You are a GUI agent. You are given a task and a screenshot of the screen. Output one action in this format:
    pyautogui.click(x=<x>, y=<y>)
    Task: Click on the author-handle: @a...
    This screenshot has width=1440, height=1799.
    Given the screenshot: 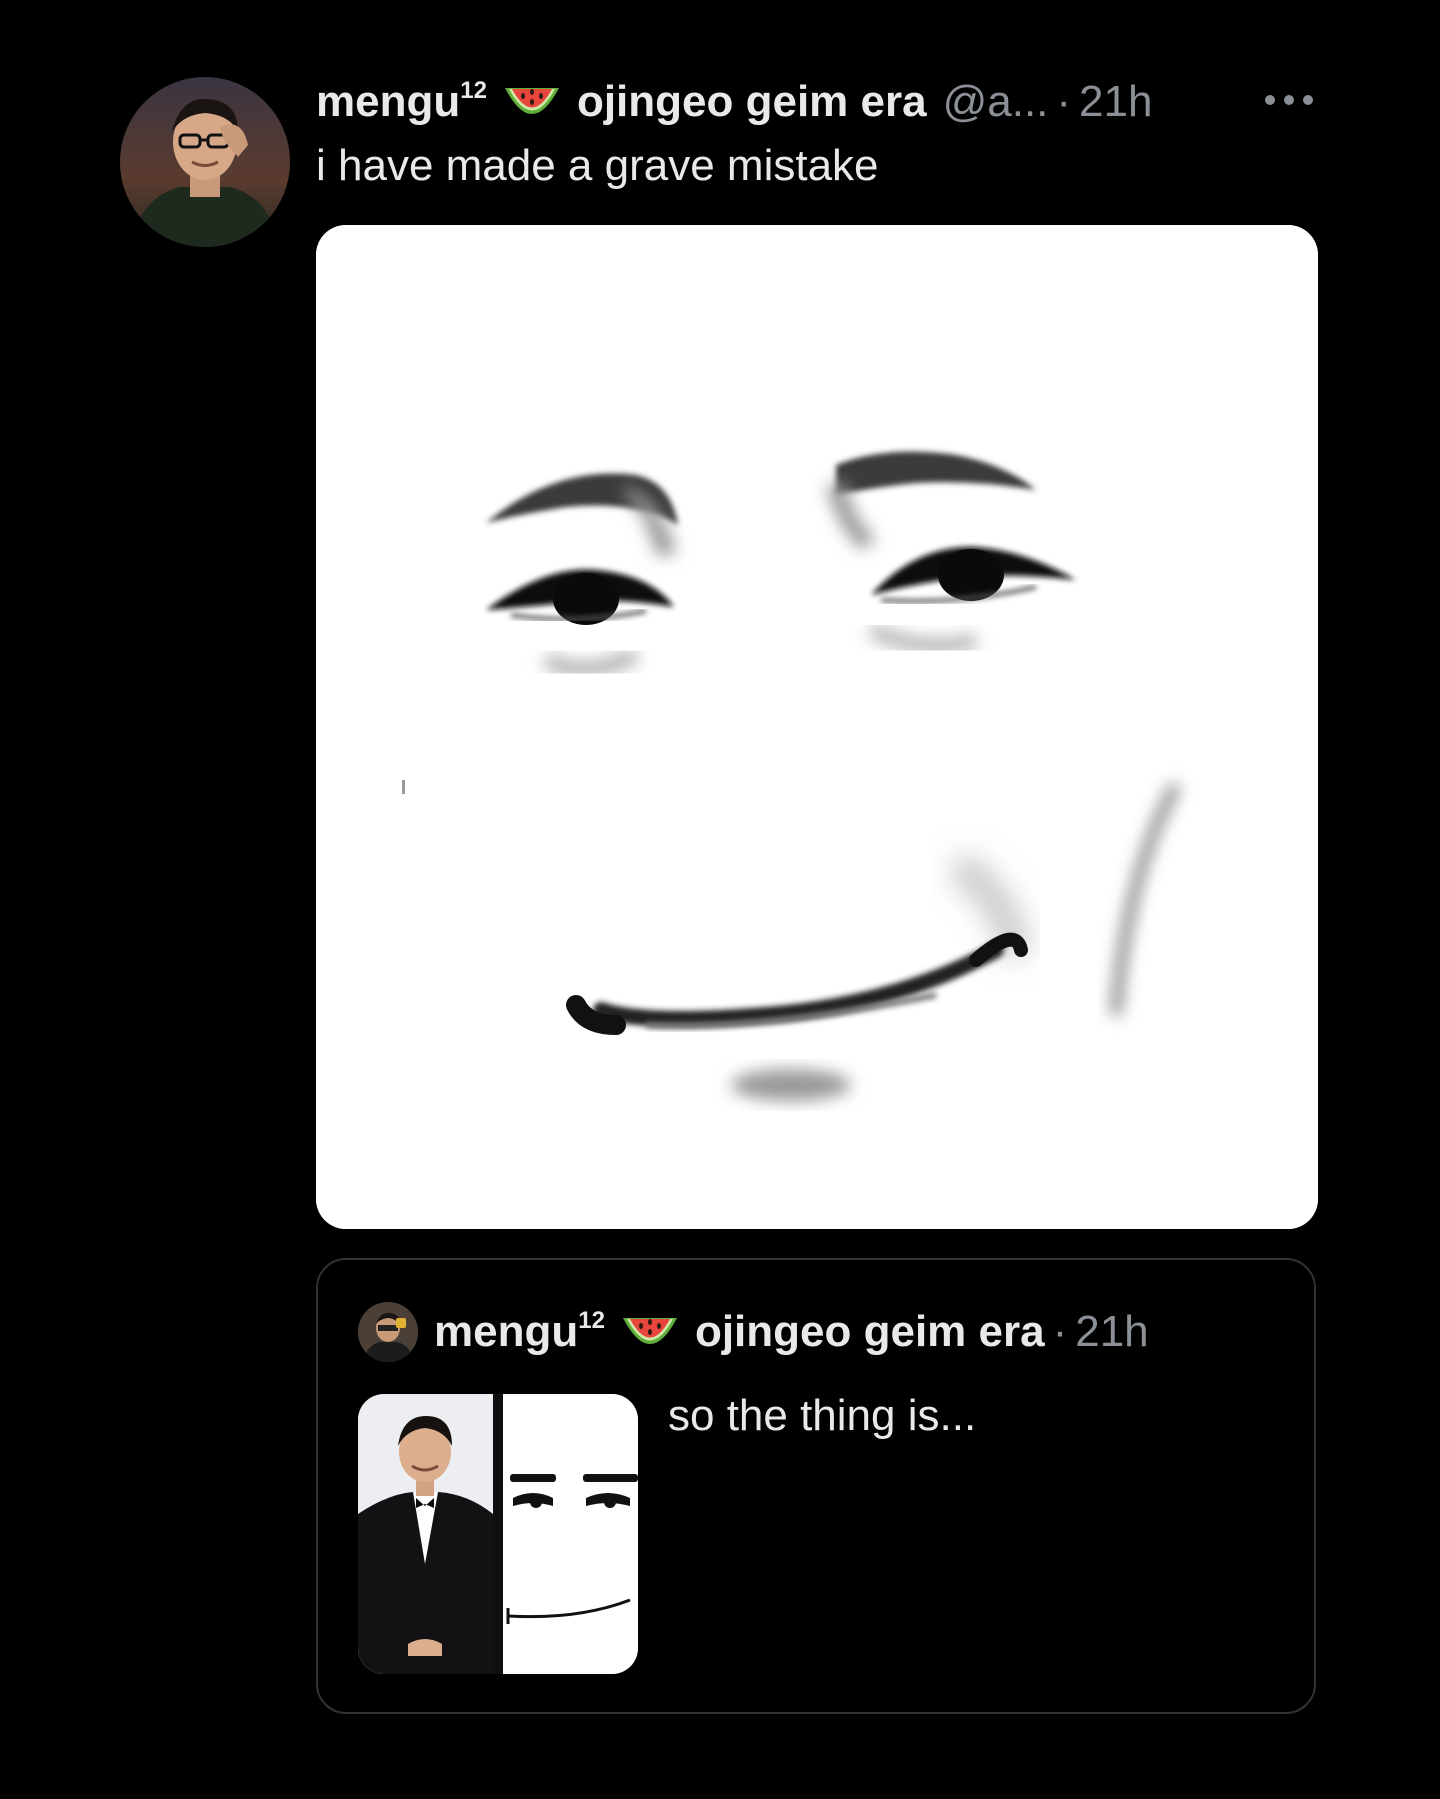 What is the action you would take?
    pyautogui.click(x=996, y=102)
    